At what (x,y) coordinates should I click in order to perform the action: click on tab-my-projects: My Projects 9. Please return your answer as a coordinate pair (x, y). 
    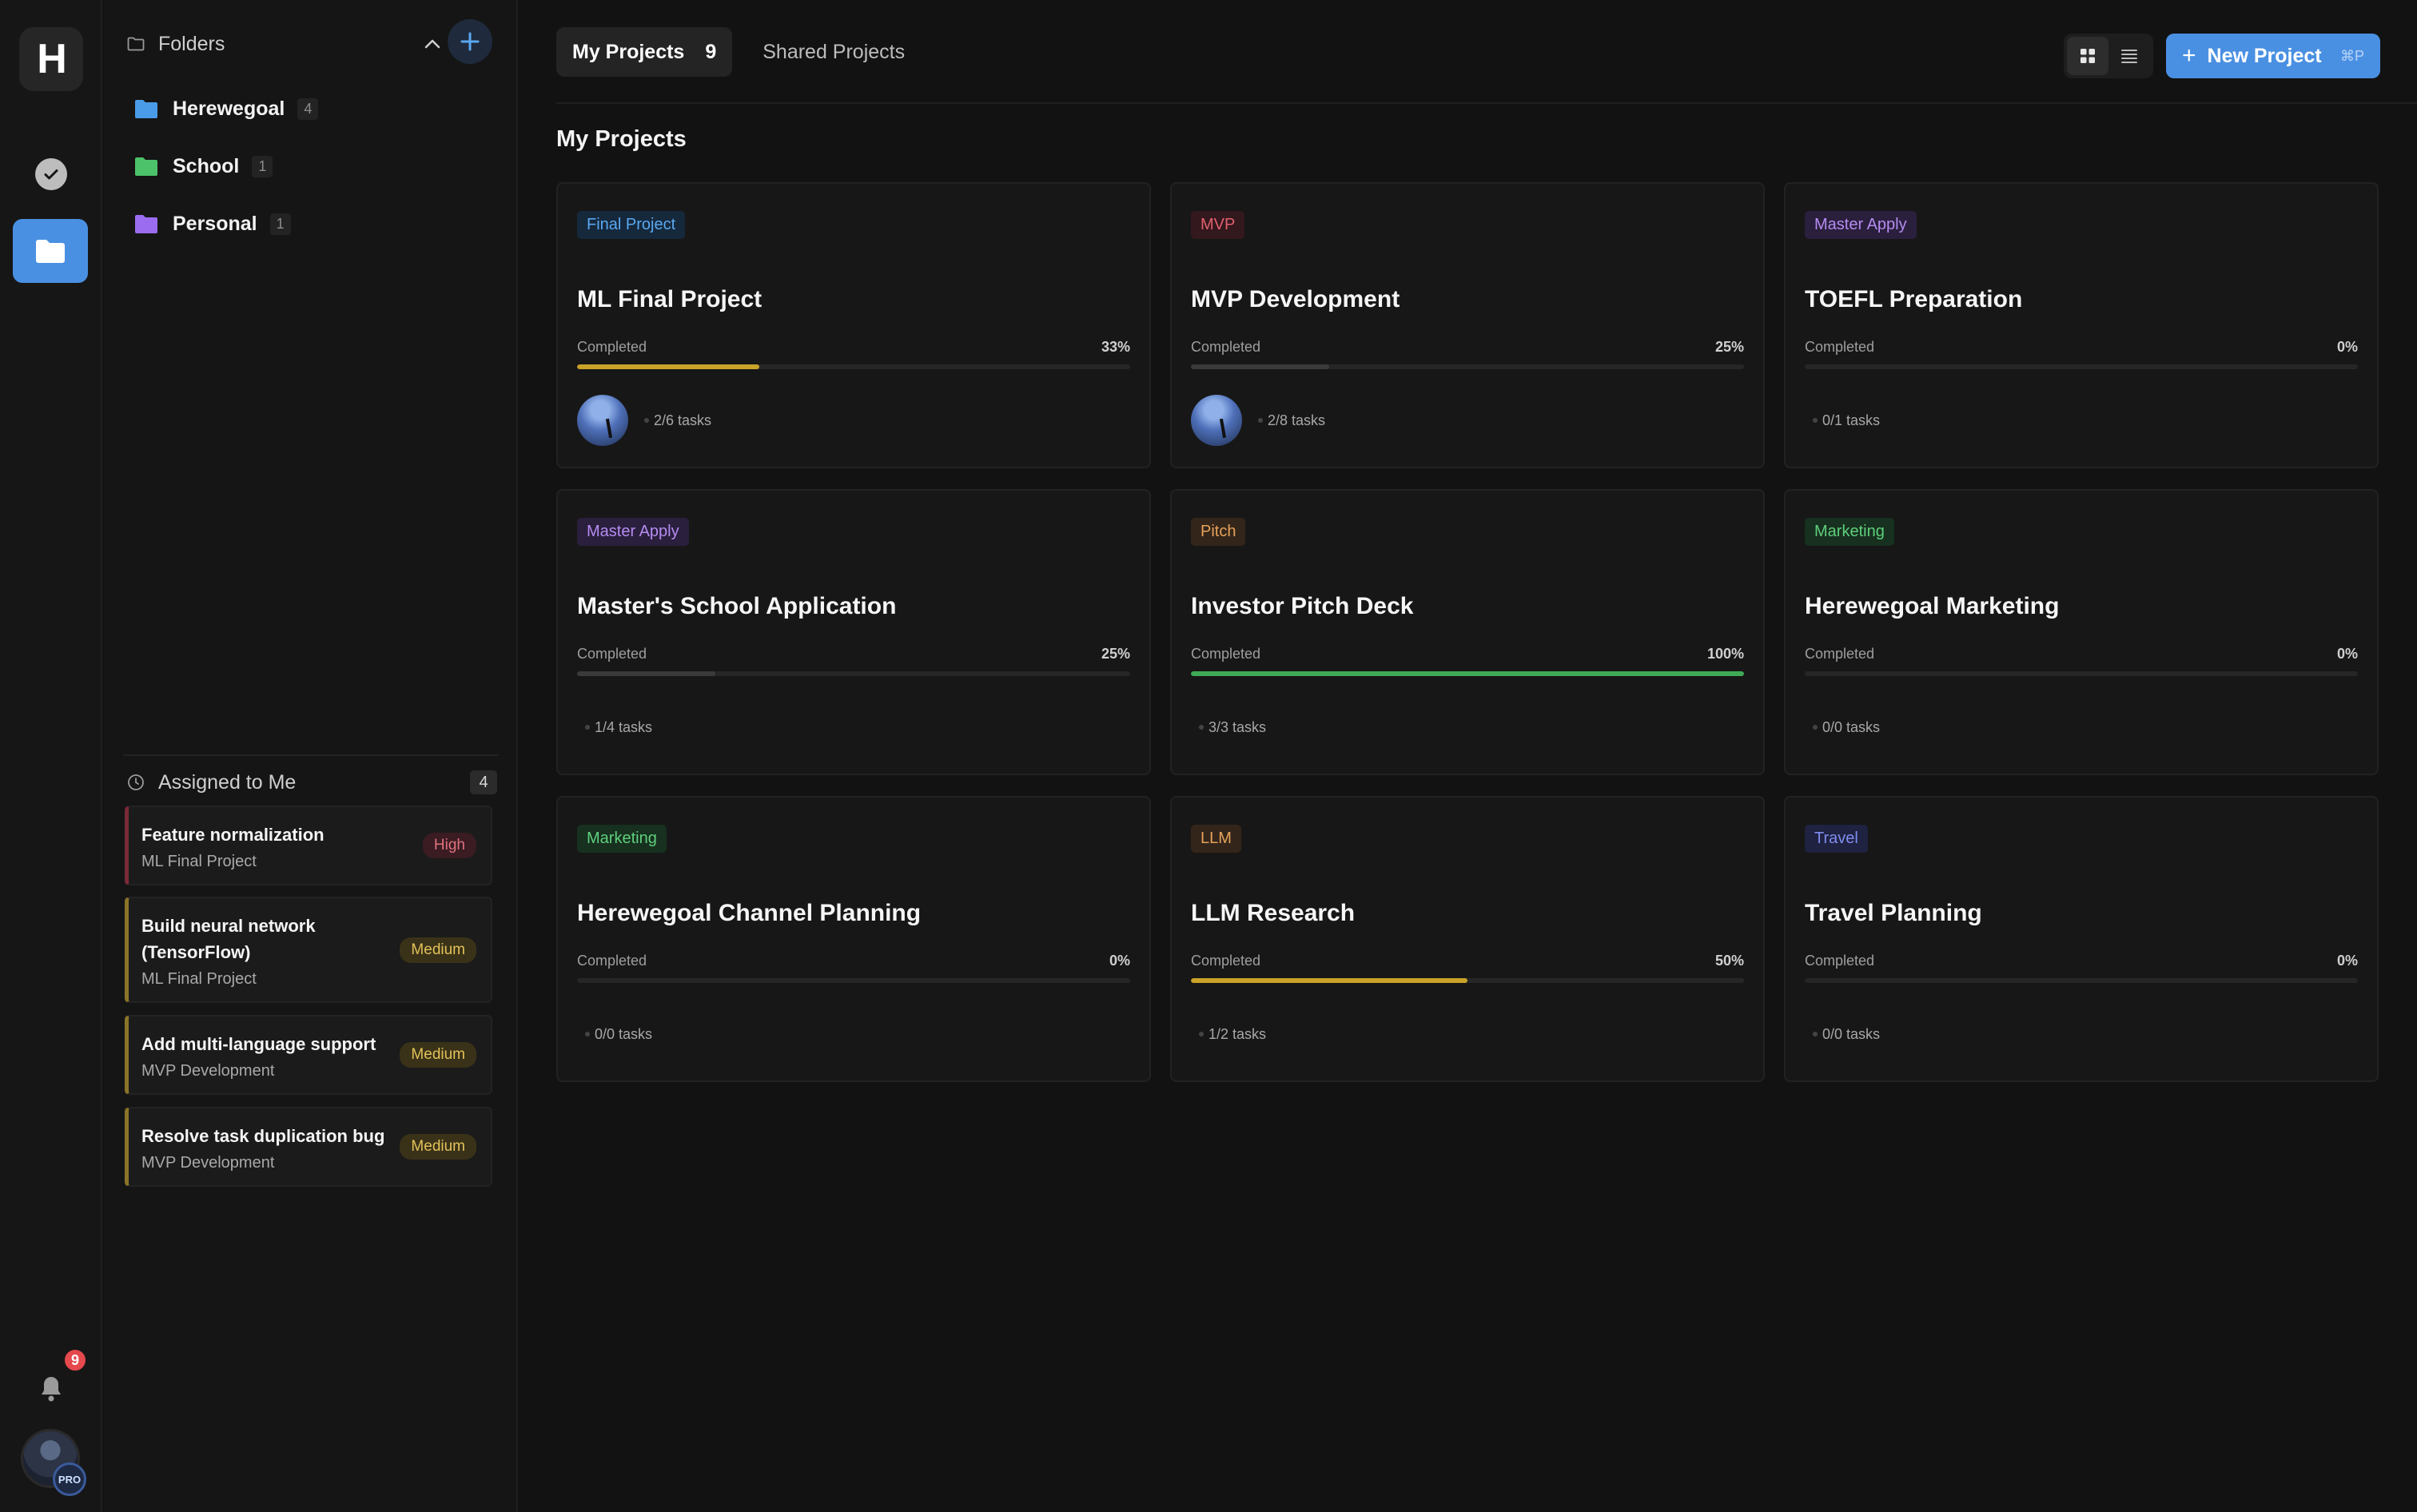
    Looking at the image, I should click on (644, 52).